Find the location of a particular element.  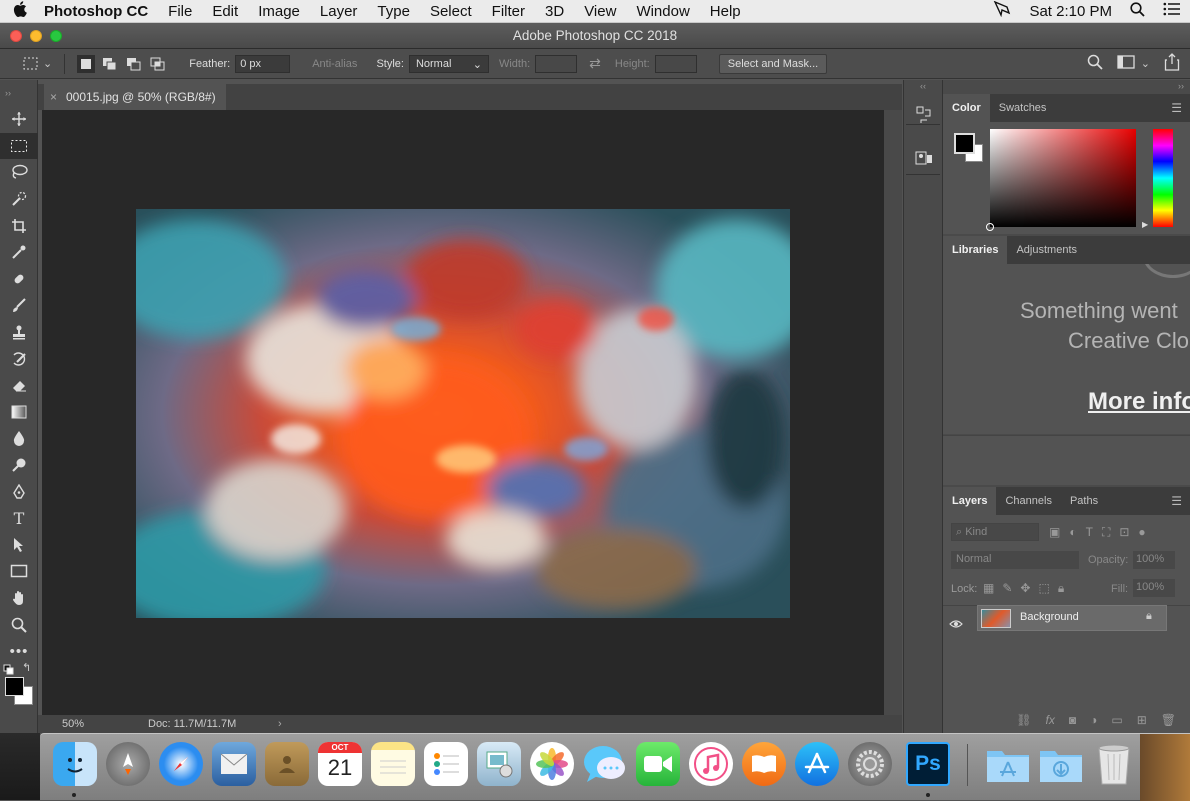

swap-dimensions-icon: ⇄ is located at coordinates (595, 63).